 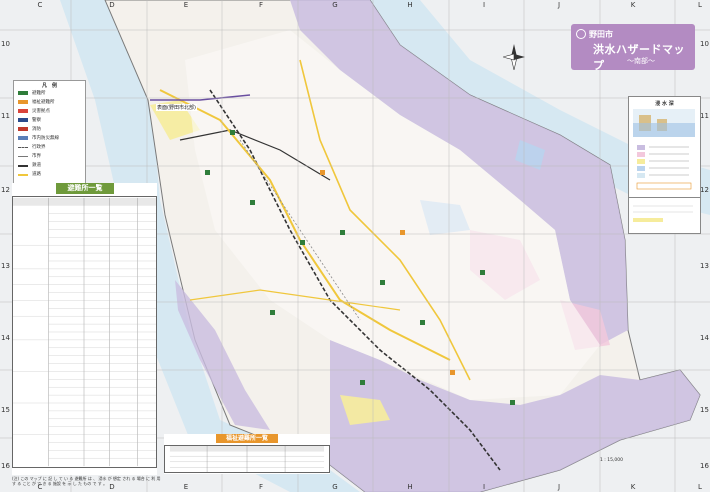 What do you see at coordinates (50, 156) in the screenshot?
I see `legend-item: 市界` at bounding box center [50, 156].